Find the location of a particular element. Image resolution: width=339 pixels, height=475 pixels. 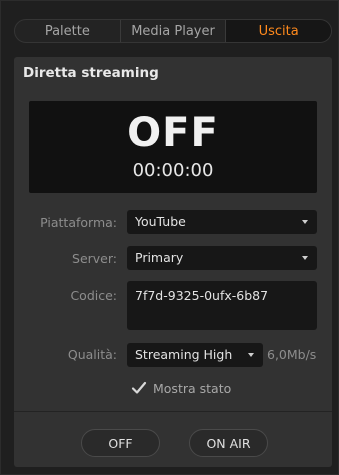

platform-label: Piattaforma: is located at coordinates (78, 222).